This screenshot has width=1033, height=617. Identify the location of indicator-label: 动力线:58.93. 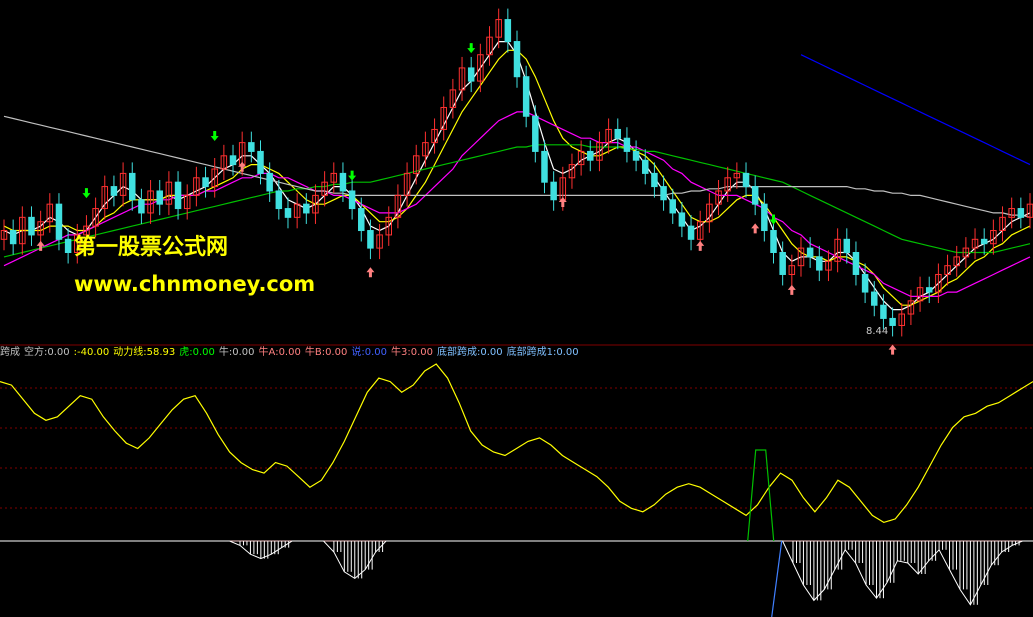
(144, 352).